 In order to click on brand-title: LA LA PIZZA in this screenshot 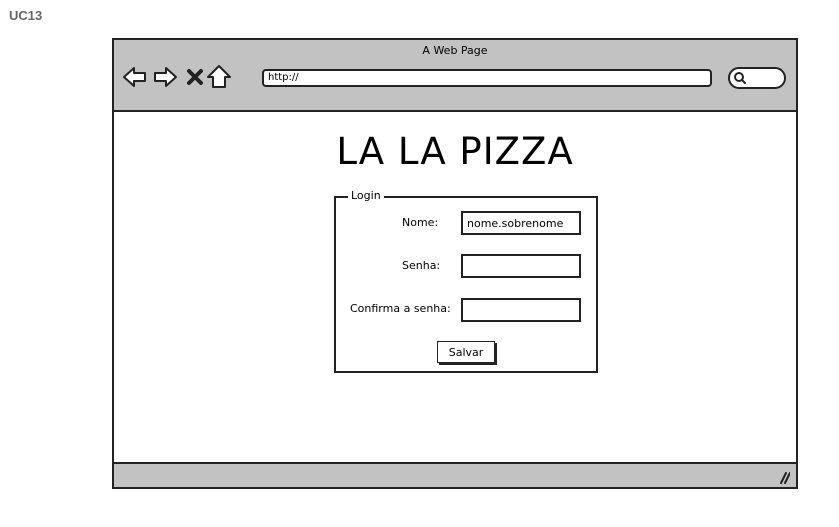, I will do `click(455, 151)`.